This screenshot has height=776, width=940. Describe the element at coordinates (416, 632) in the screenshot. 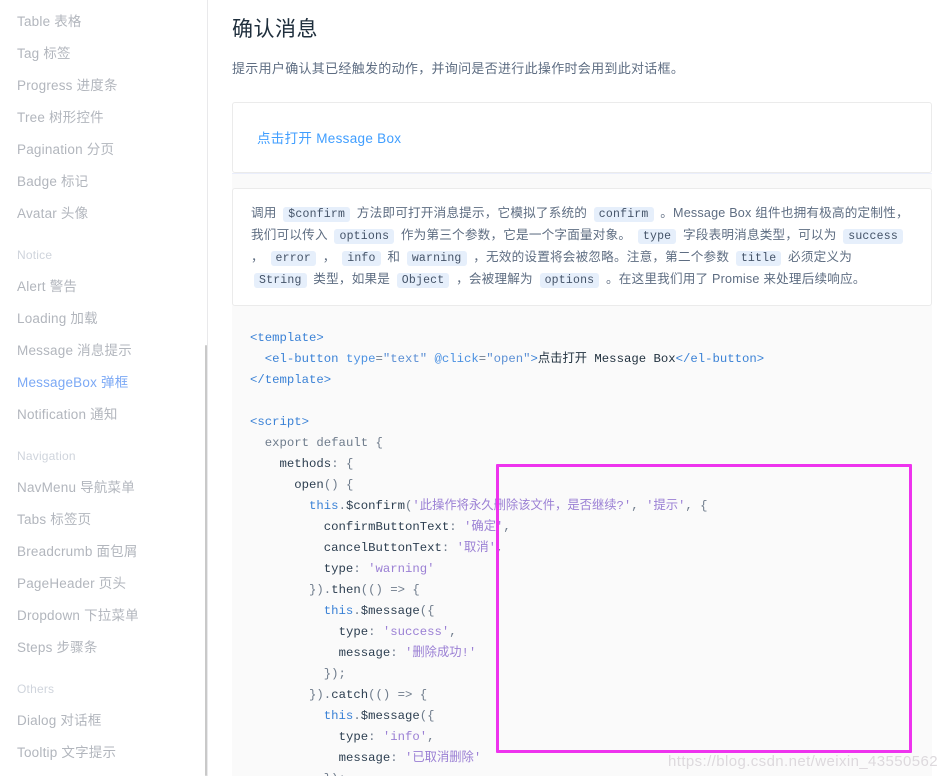

I see `code-token: 'success'` at that location.